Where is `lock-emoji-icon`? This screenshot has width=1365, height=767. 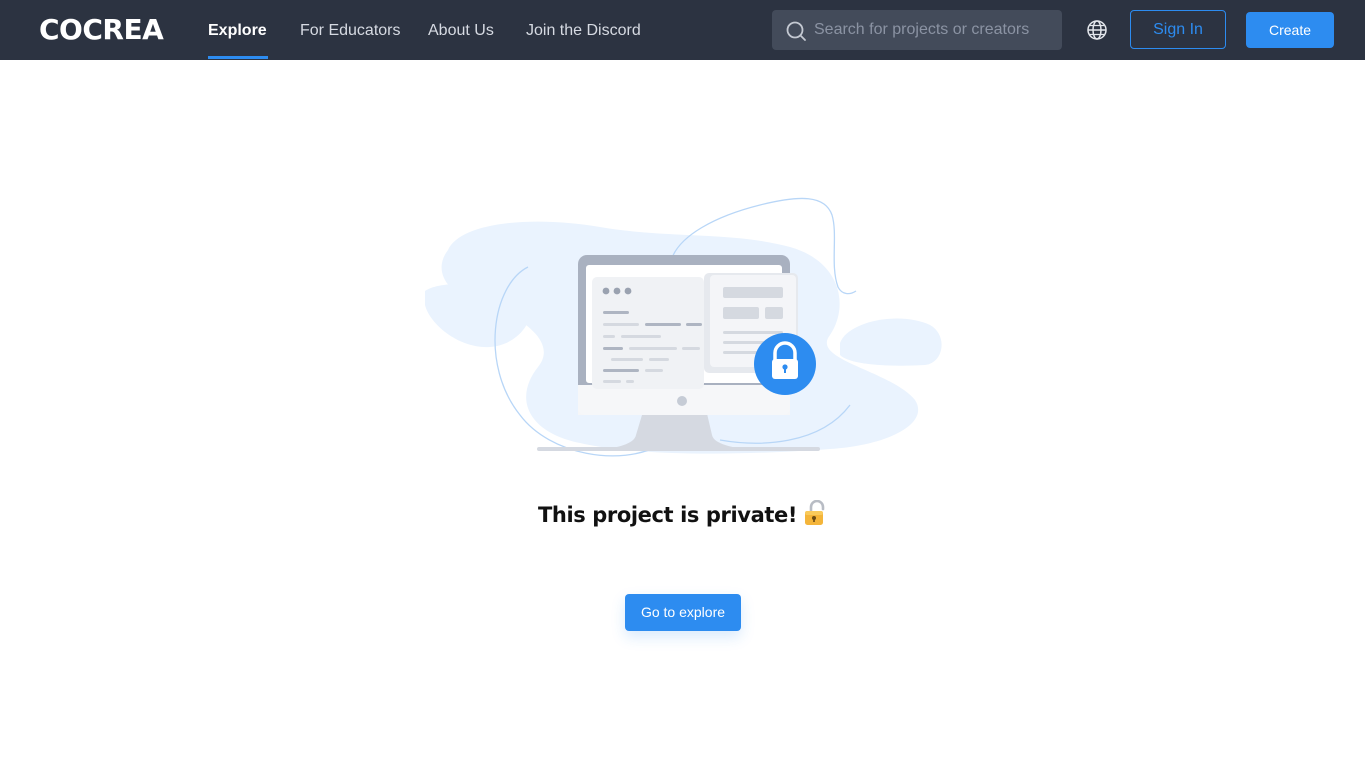
lock-emoji-icon is located at coordinates (815, 512).